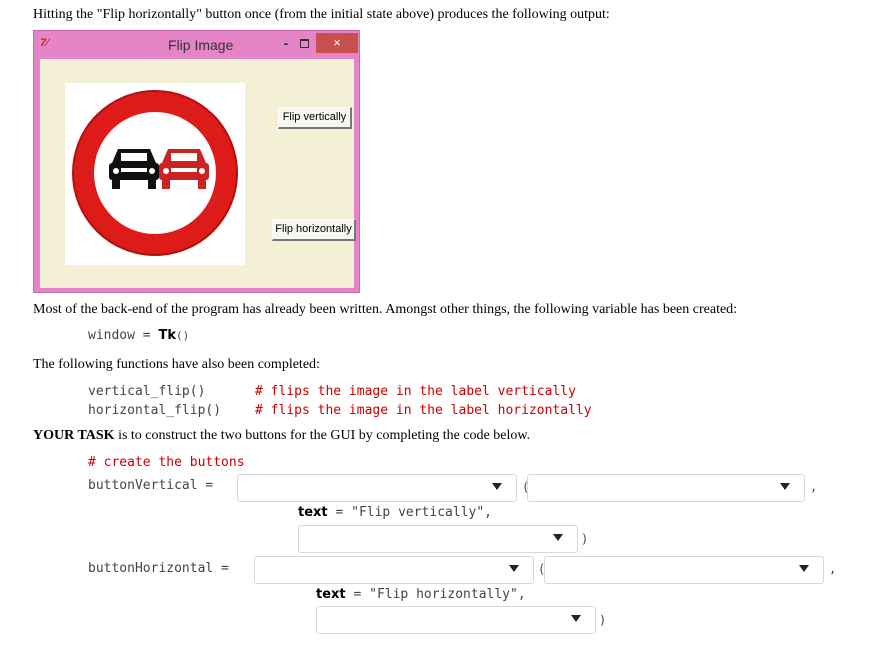 This screenshot has height=658, width=874. I want to click on code-var-horizontal: buttonHorizontal =, so click(162, 568).